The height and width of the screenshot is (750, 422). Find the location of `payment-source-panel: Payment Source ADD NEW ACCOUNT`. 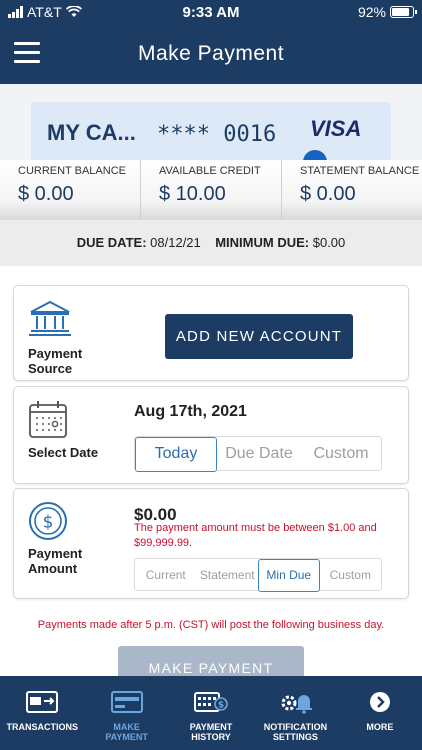

payment-source-panel: Payment Source ADD NEW ACCOUNT is located at coordinates (211, 333).